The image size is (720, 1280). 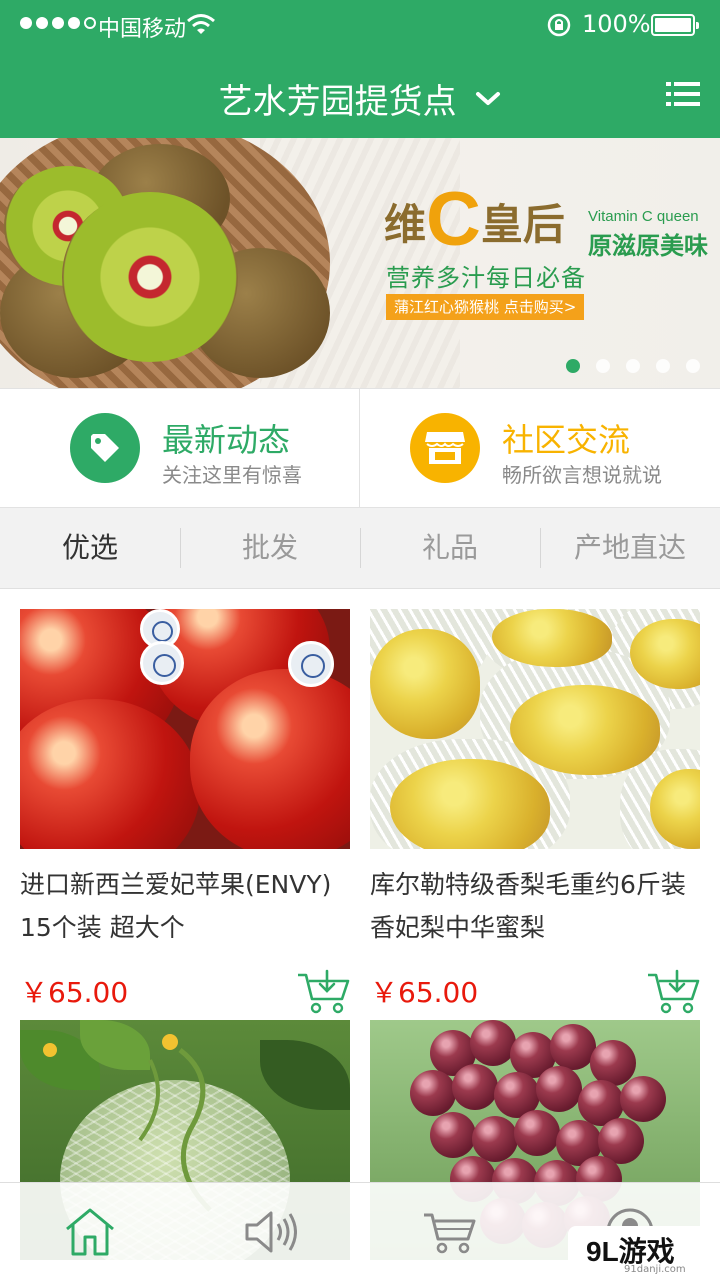 What do you see at coordinates (522, 224) in the screenshot?
I see `banner-title-word: 皇后` at bounding box center [522, 224].